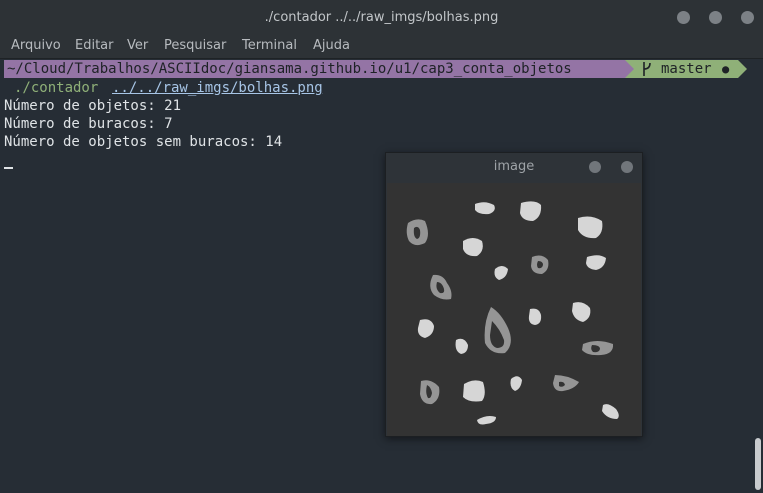 The image size is (763, 493). I want to click on git-branch-name: master, so click(686, 69).